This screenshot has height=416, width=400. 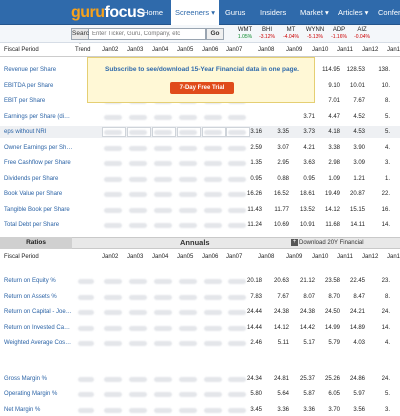 What do you see at coordinates (334, 101) in the screenshot?
I see `value-cell: 7.01` at bounding box center [334, 101].